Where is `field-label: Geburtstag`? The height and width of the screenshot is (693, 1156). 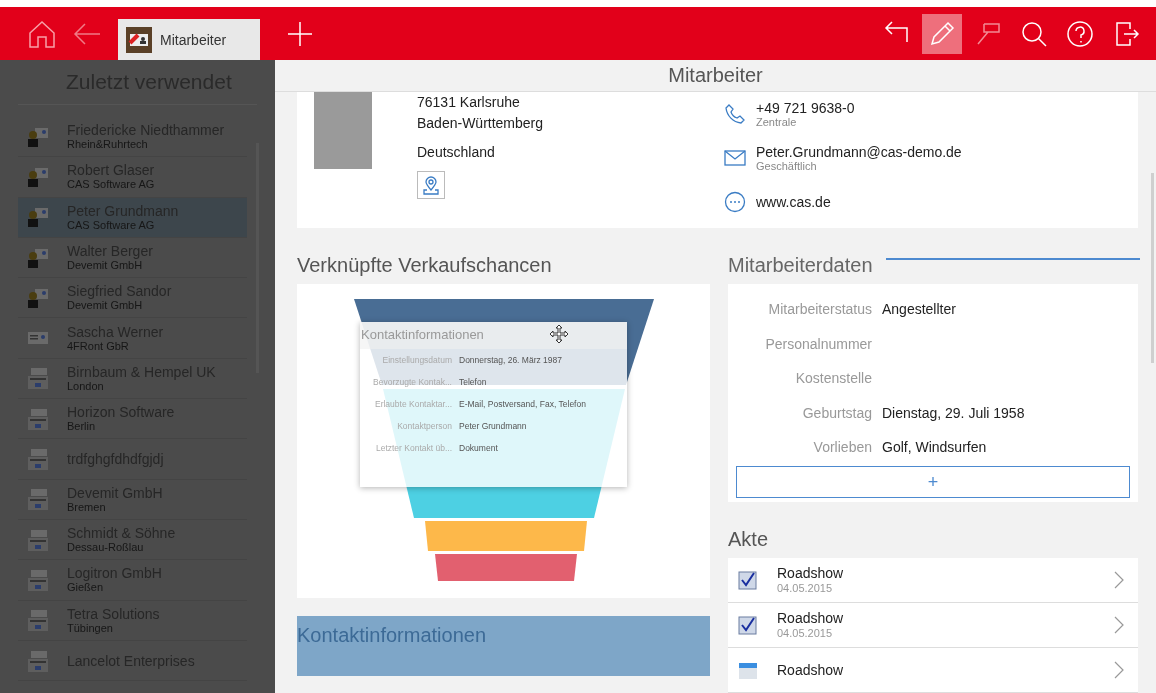 field-label: Geburtstag is located at coordinates (836, 412).